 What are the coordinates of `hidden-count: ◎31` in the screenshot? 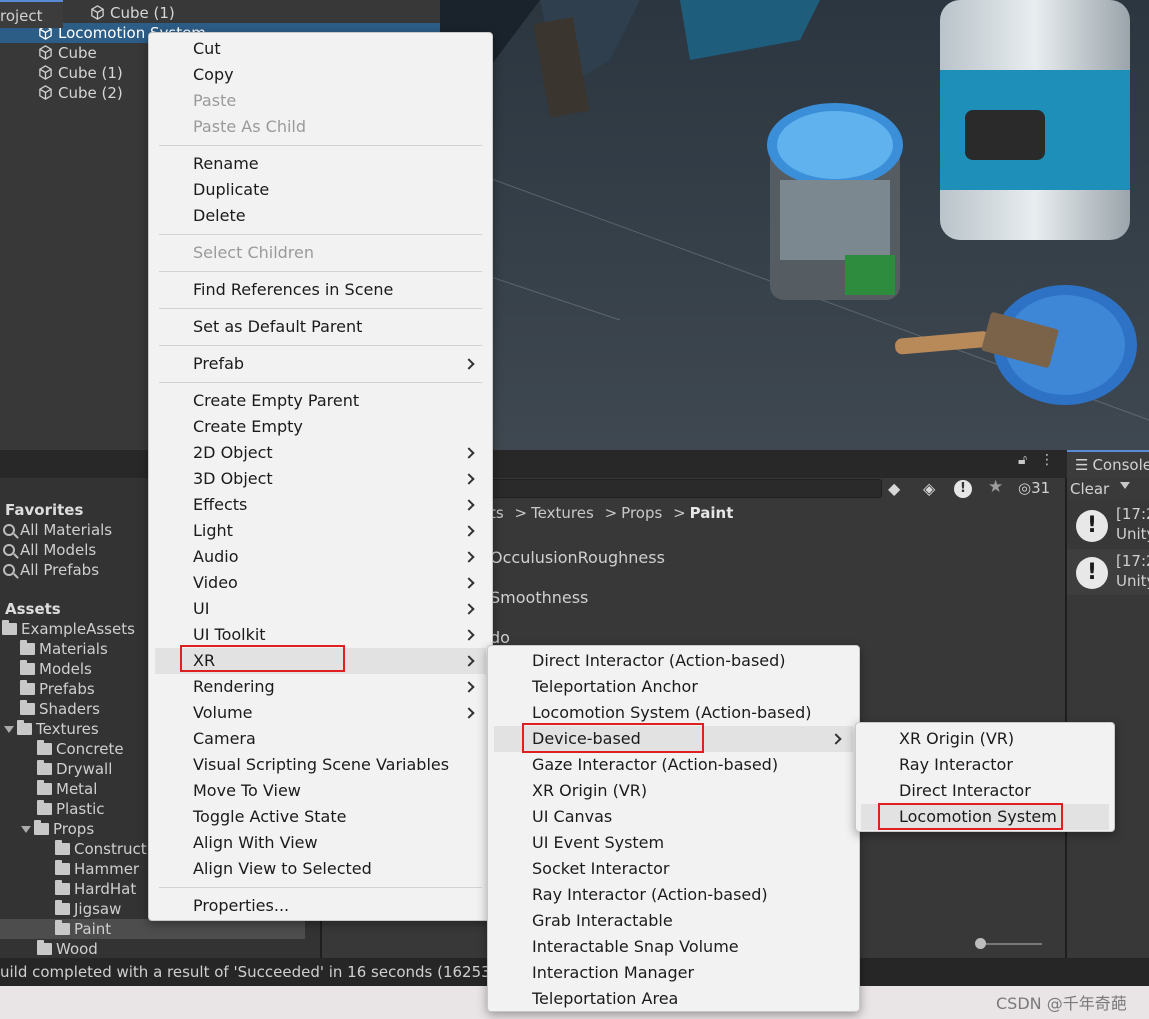 It's located at (1034, 488).